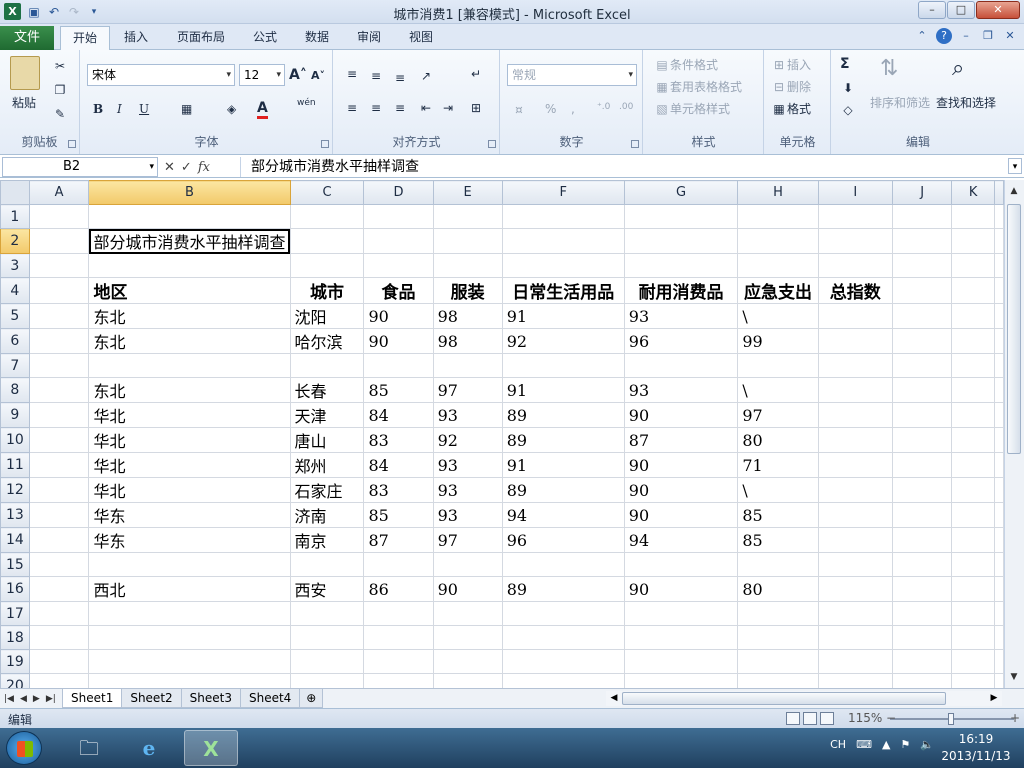 The image size is (1024, 768). What do you see at coordinates (973, 613) in the screenshot?
I see `cell-k17` at bounding box center [973, 613].